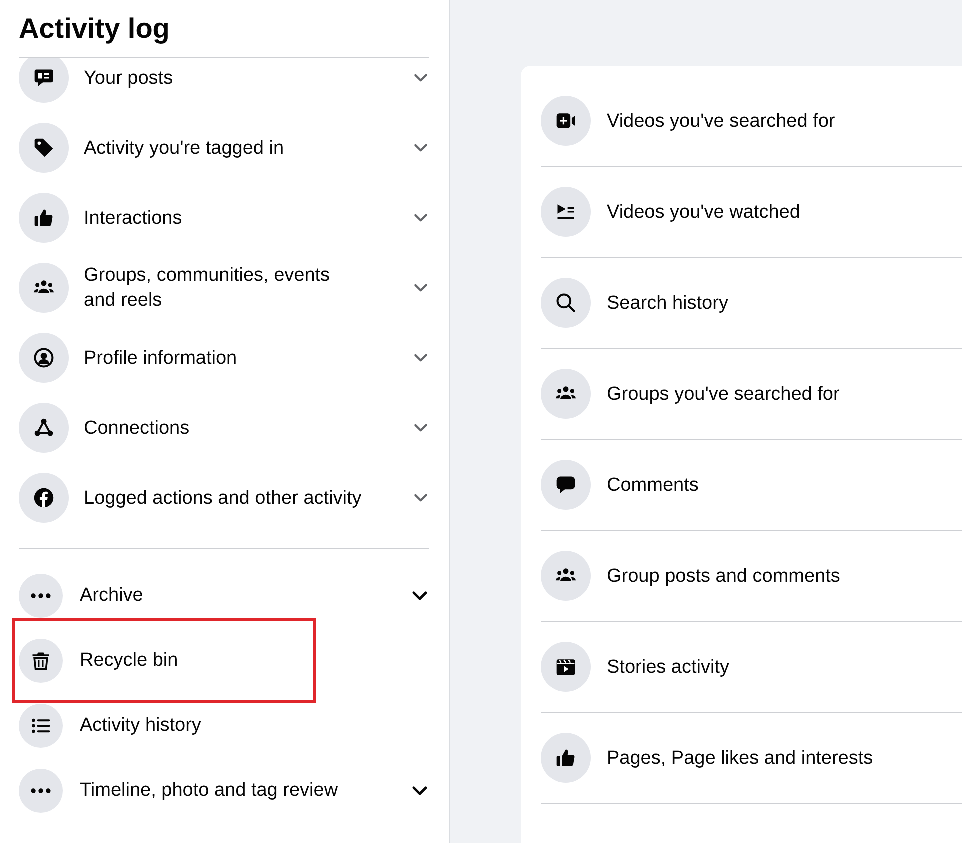 The height and width of the screenshot is (843, 962). Describe the element at coordinates (112, 596) in the screenshot. I see `item-label: Archive` at that location.